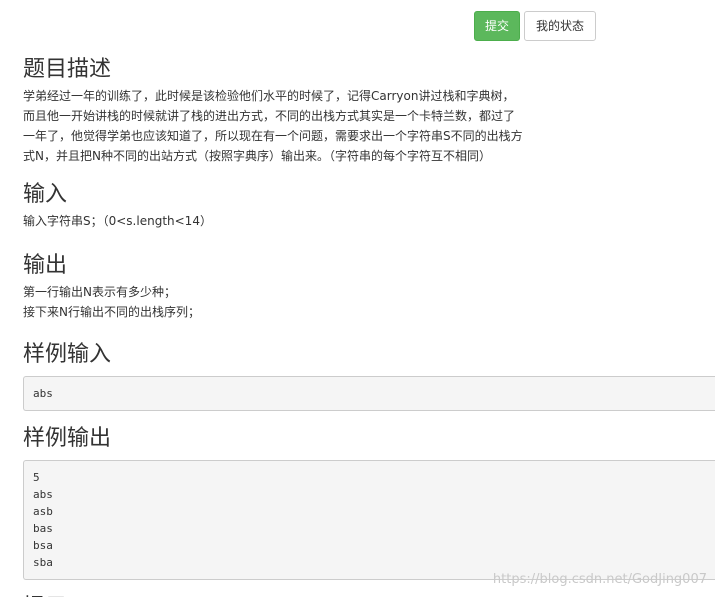  Describe the element at coordinates (45, 194) in the screenshot. I see `input-heading: 输入` at that location.